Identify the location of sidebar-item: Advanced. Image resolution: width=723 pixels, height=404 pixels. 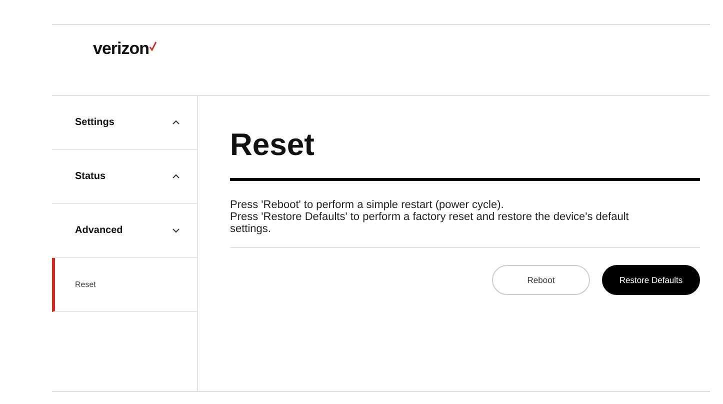
(124, 231).